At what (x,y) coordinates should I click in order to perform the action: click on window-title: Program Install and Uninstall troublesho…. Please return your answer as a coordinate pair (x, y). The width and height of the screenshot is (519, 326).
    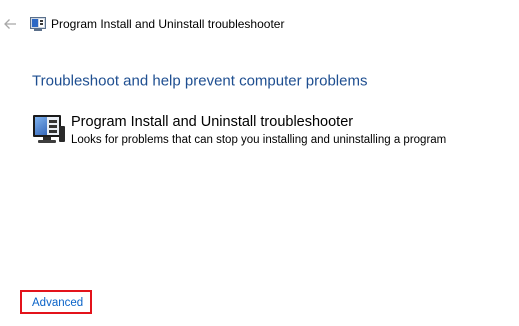
    Looking at the image, I should click on (168, 24).